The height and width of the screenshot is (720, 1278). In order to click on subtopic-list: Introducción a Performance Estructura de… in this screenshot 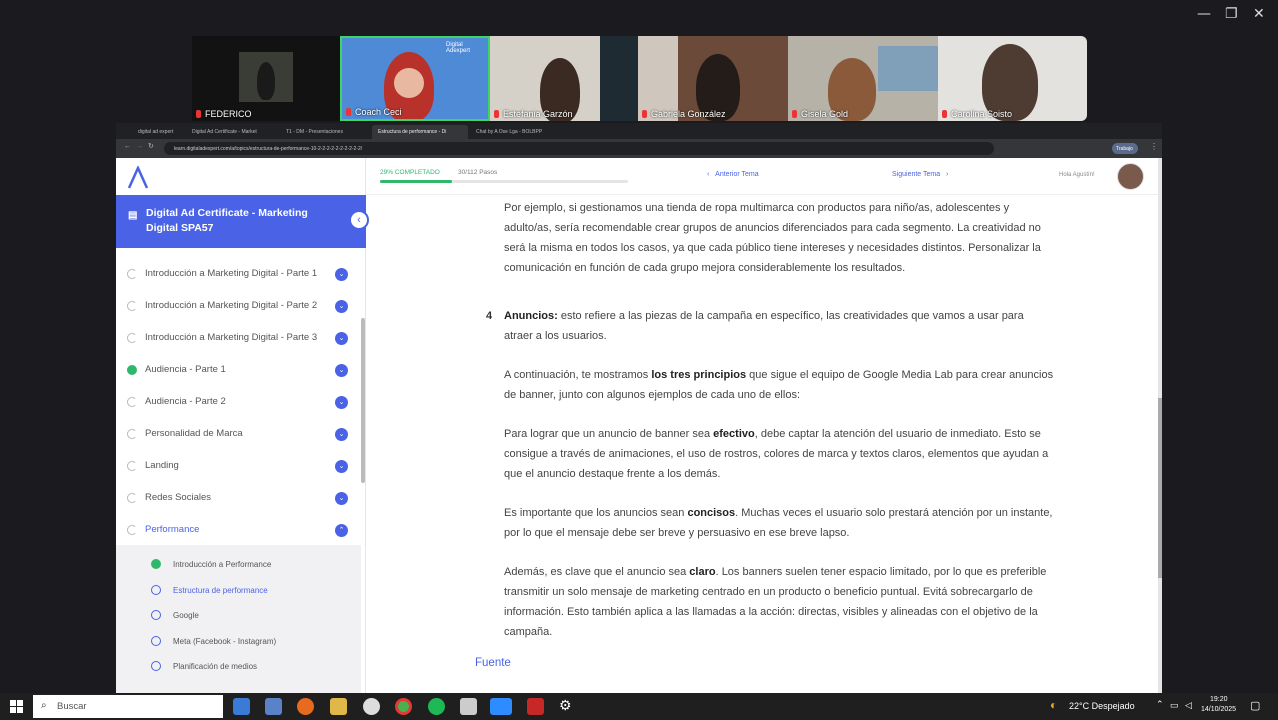, I will do `click(238, 619)`.